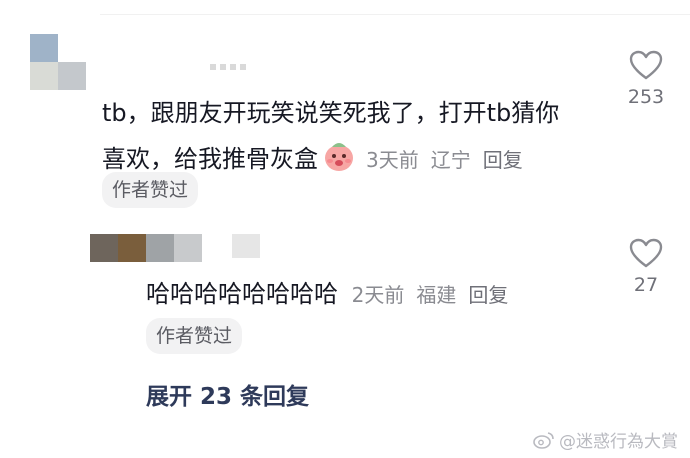 The height and width of the screenshot is (458, 690). What do you see at coordinates (543, 440) in the screenshot?
I see `weibo-icon` at bounding box center [543, 440].